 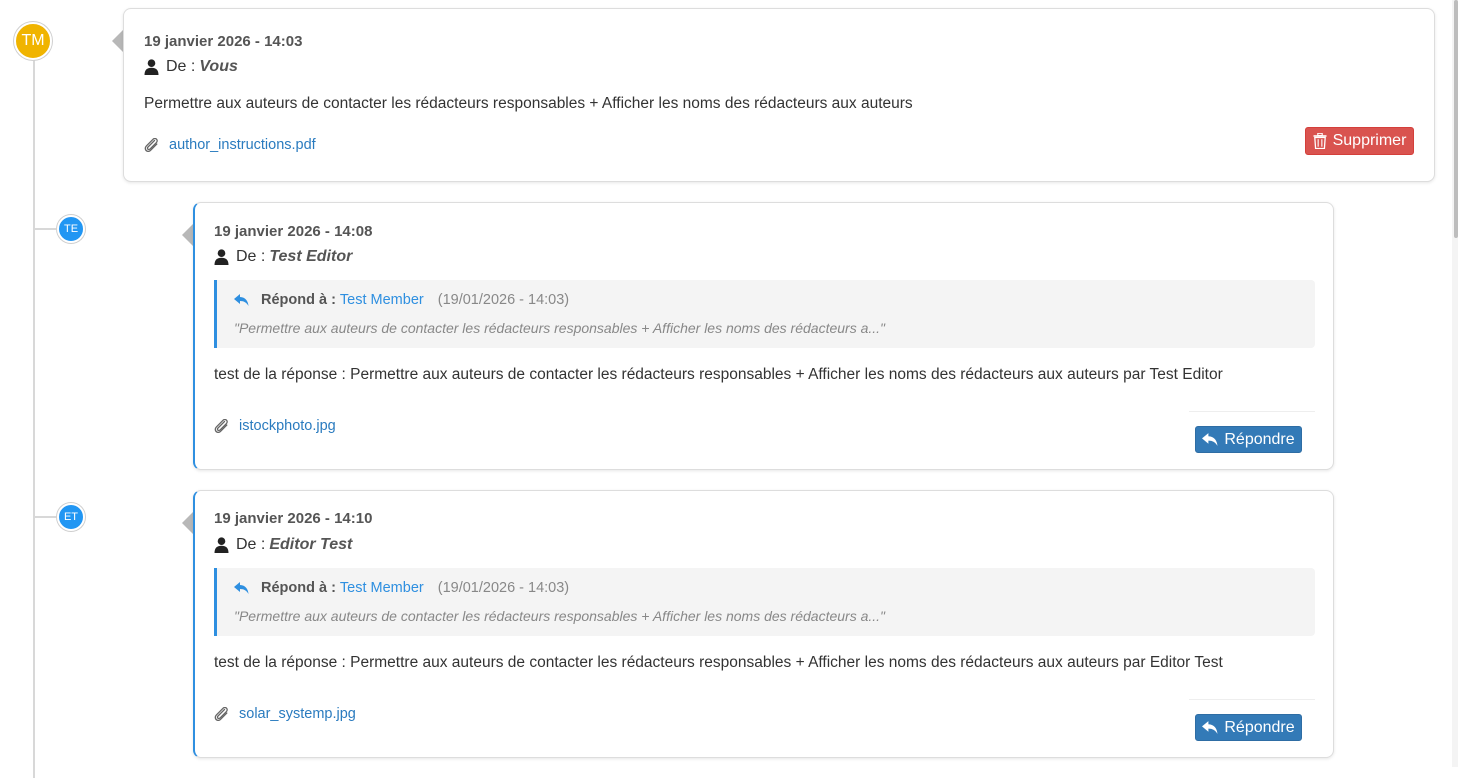 What do you see at coordinates (311, 544) in the screenshot?
I see `sender-name: Editor Test` at bounding box center [311, 544].